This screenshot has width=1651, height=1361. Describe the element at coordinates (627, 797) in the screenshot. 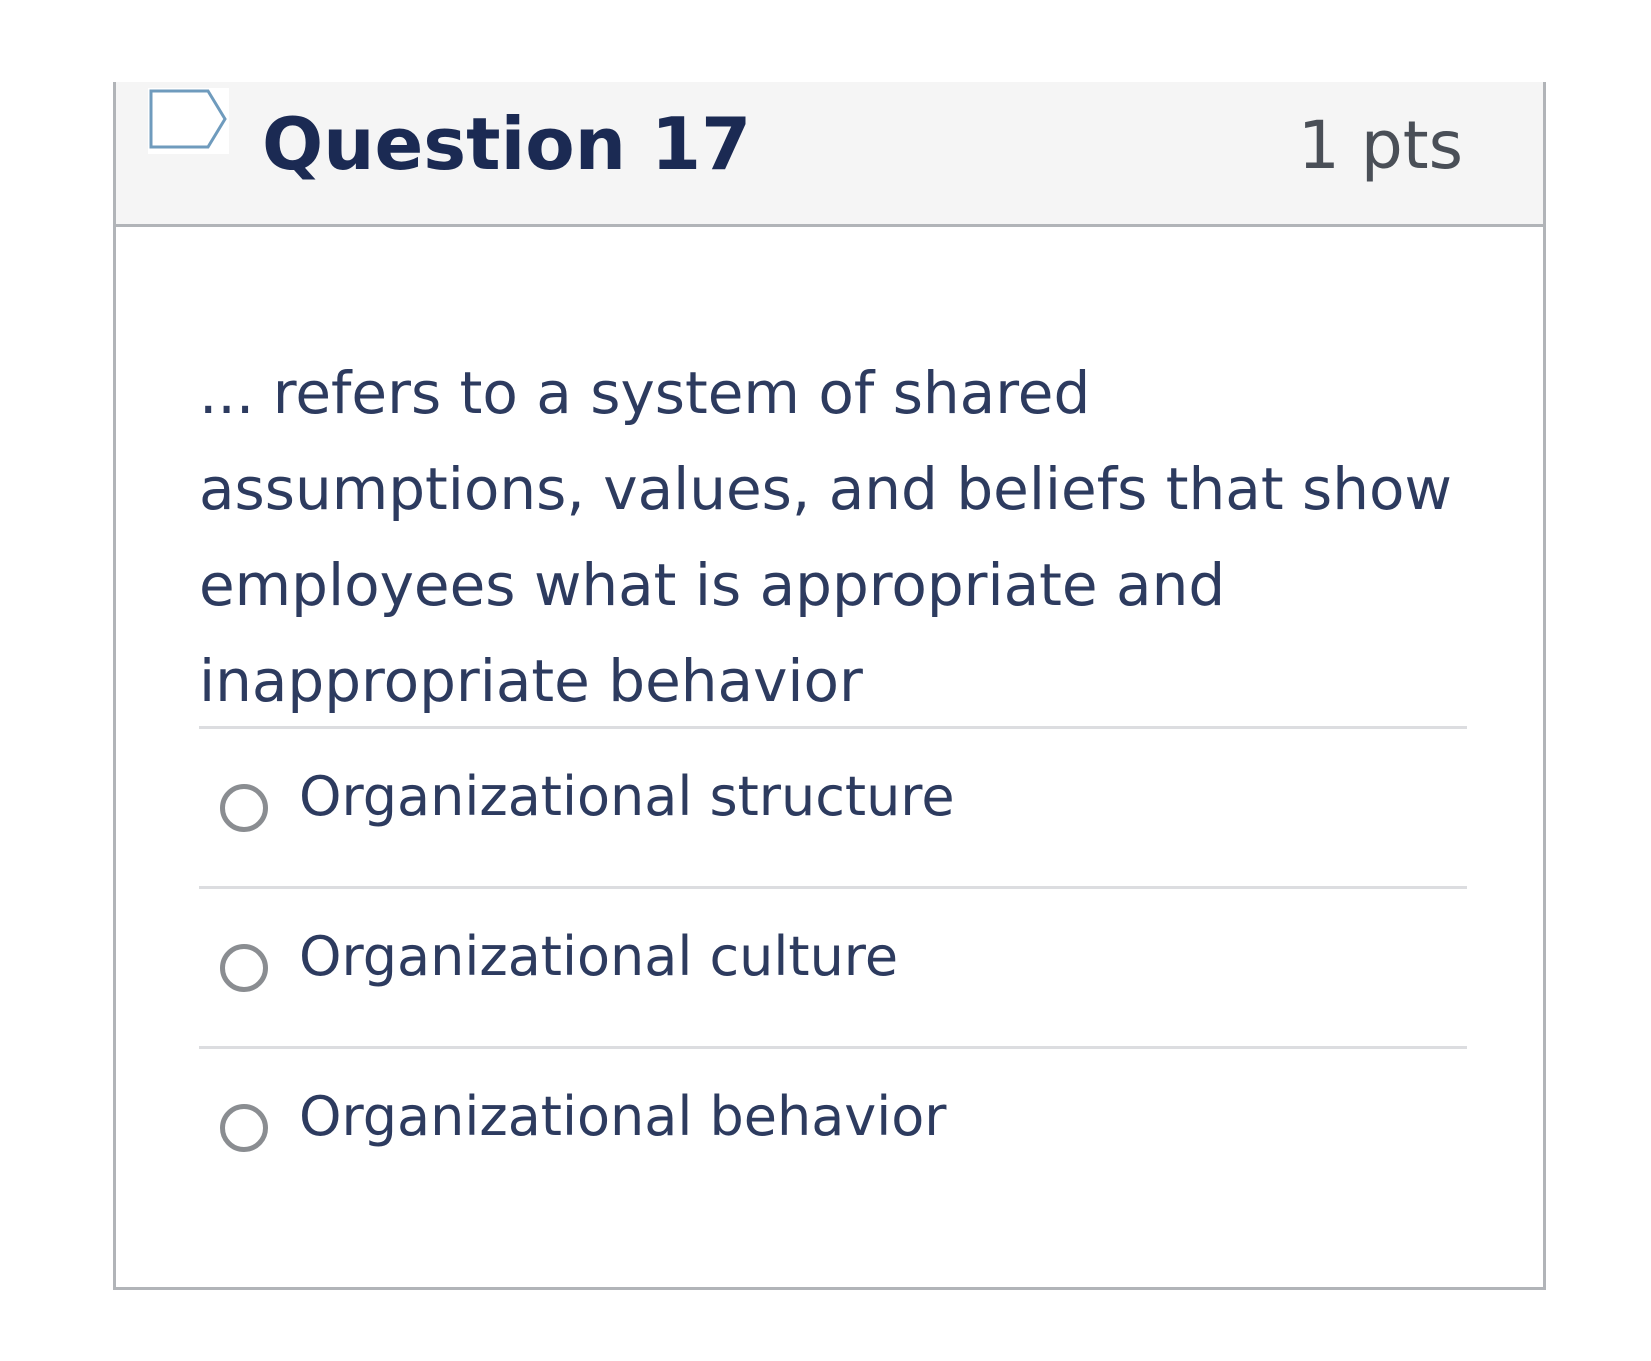

I see `answer-label: Organizational structure` at that location.